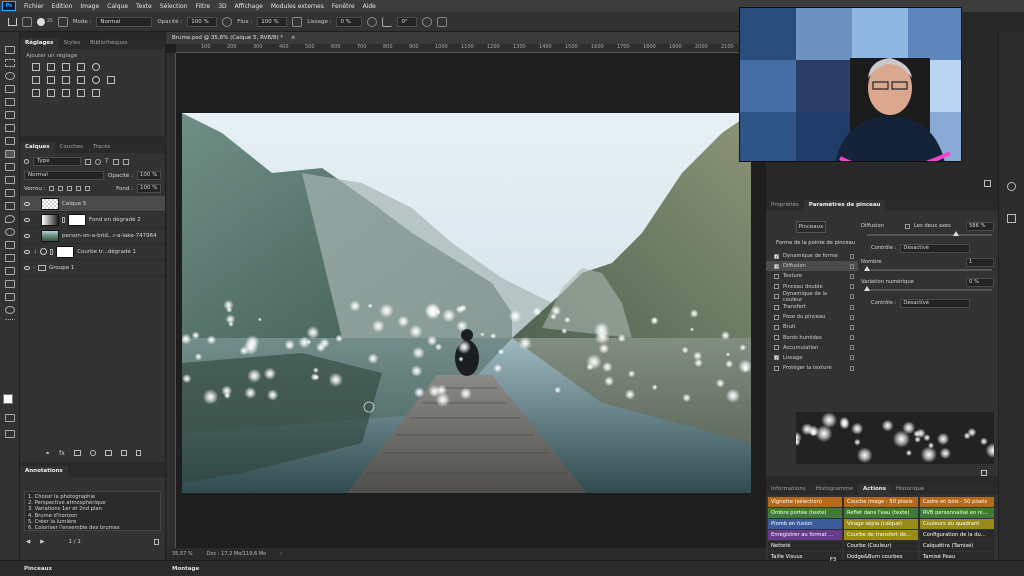  I want to click on menu-edition: Edition, so click(62, 6).